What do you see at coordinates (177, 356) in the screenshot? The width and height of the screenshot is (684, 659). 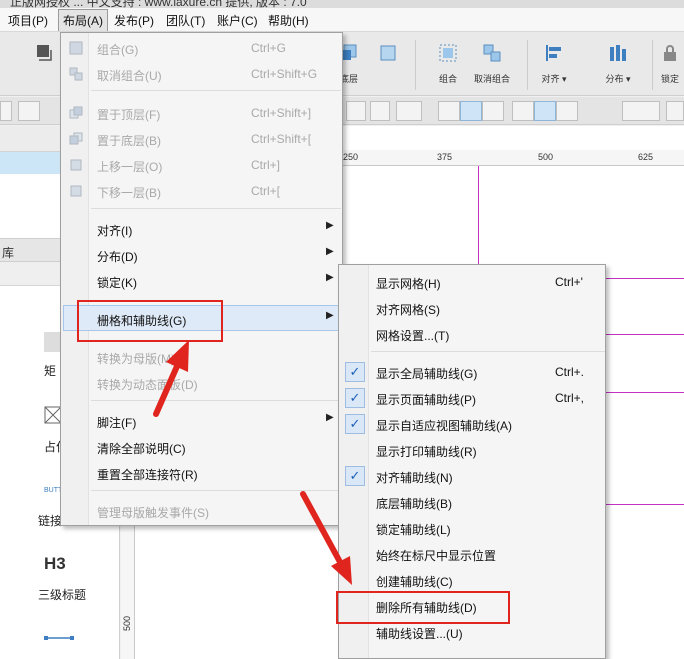 I see `arrow-up-head-icon` at bounding box center [177, 356].